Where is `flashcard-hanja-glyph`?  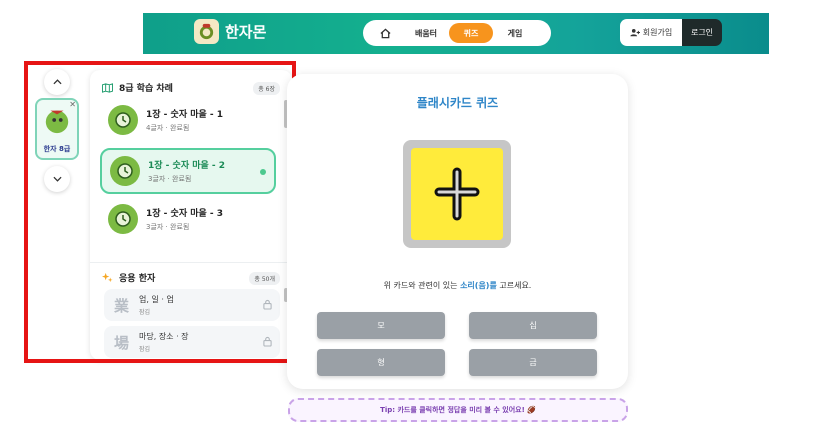 flashcard-hanja-glyph is located at coordinates (457, 194).